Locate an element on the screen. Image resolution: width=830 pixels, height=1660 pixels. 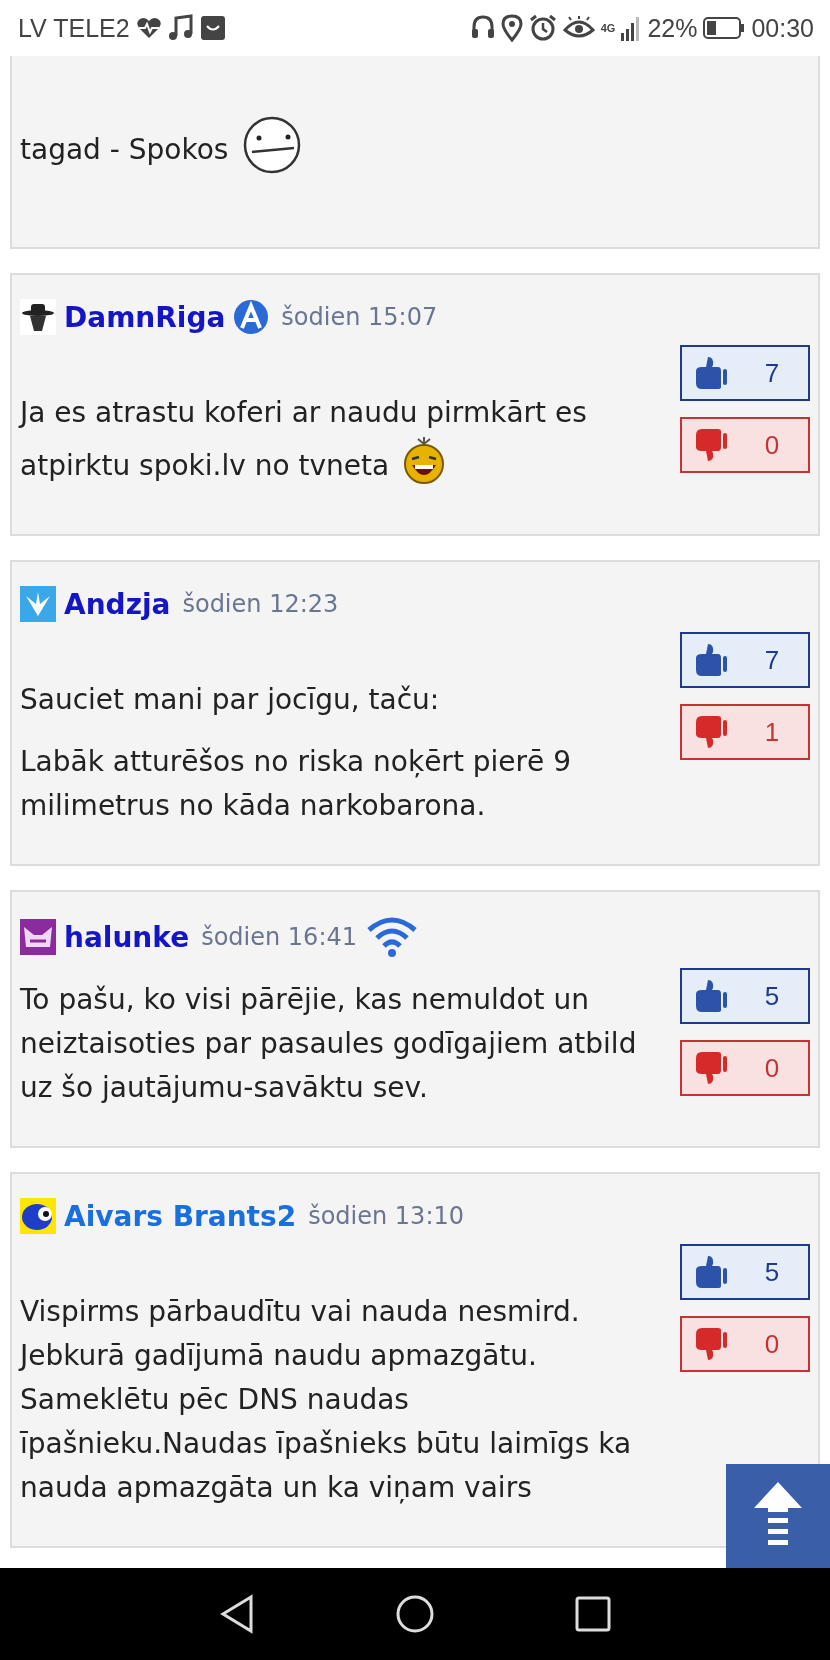
comment-text: Ja es atrastu koferi ar naudu pirmkārt es atpirktu spoki.lv no tvneta is located at coordinates (340, 444).